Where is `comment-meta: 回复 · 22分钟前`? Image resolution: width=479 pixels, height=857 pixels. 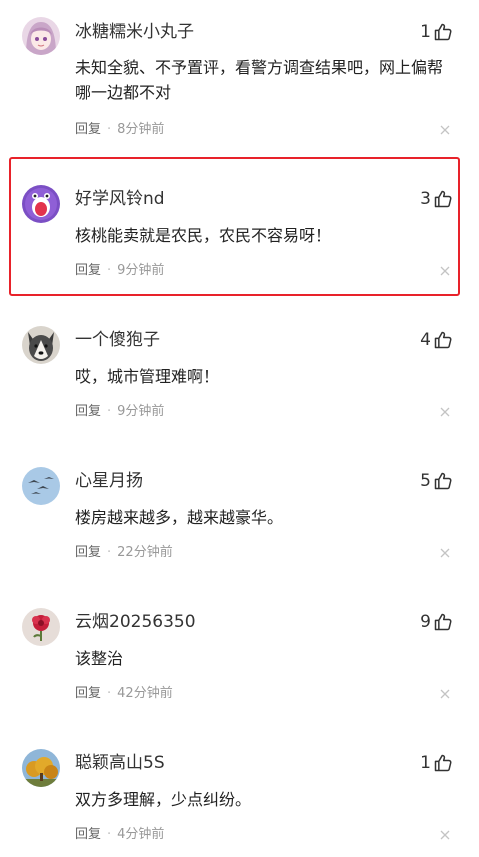
comment-meta: 回复 · 22分钟前 is located at coordinates (124, 553).